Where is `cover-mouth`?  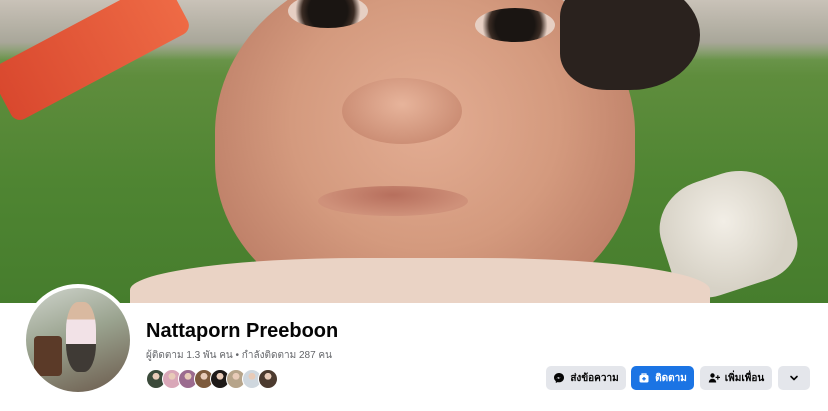
cover-mouth is located at coordinates (393, 201).